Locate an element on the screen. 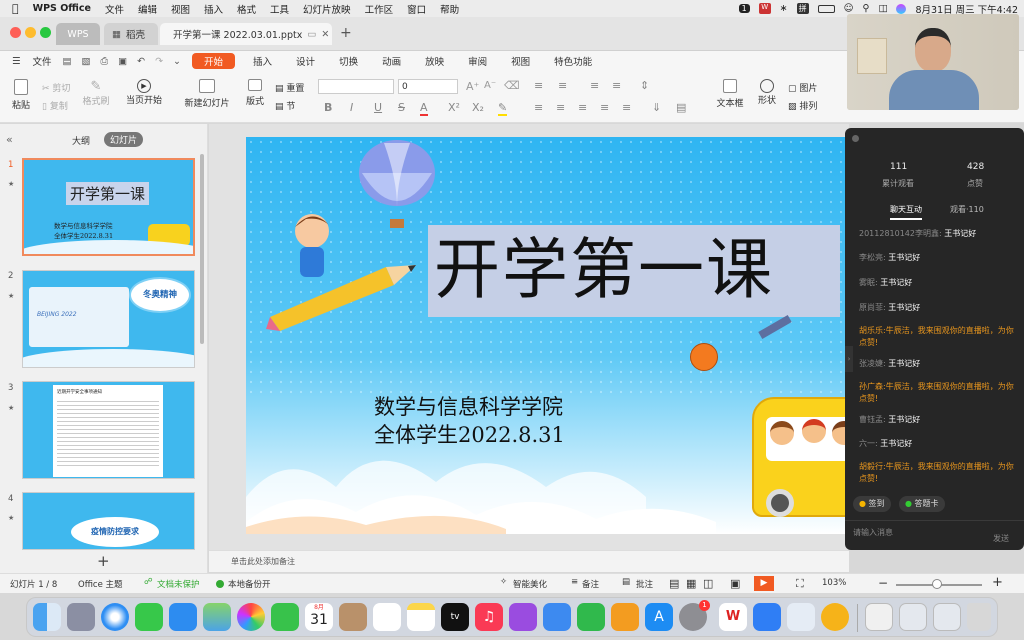  redo-icon: ↷ is located at coordinates (159, 61).